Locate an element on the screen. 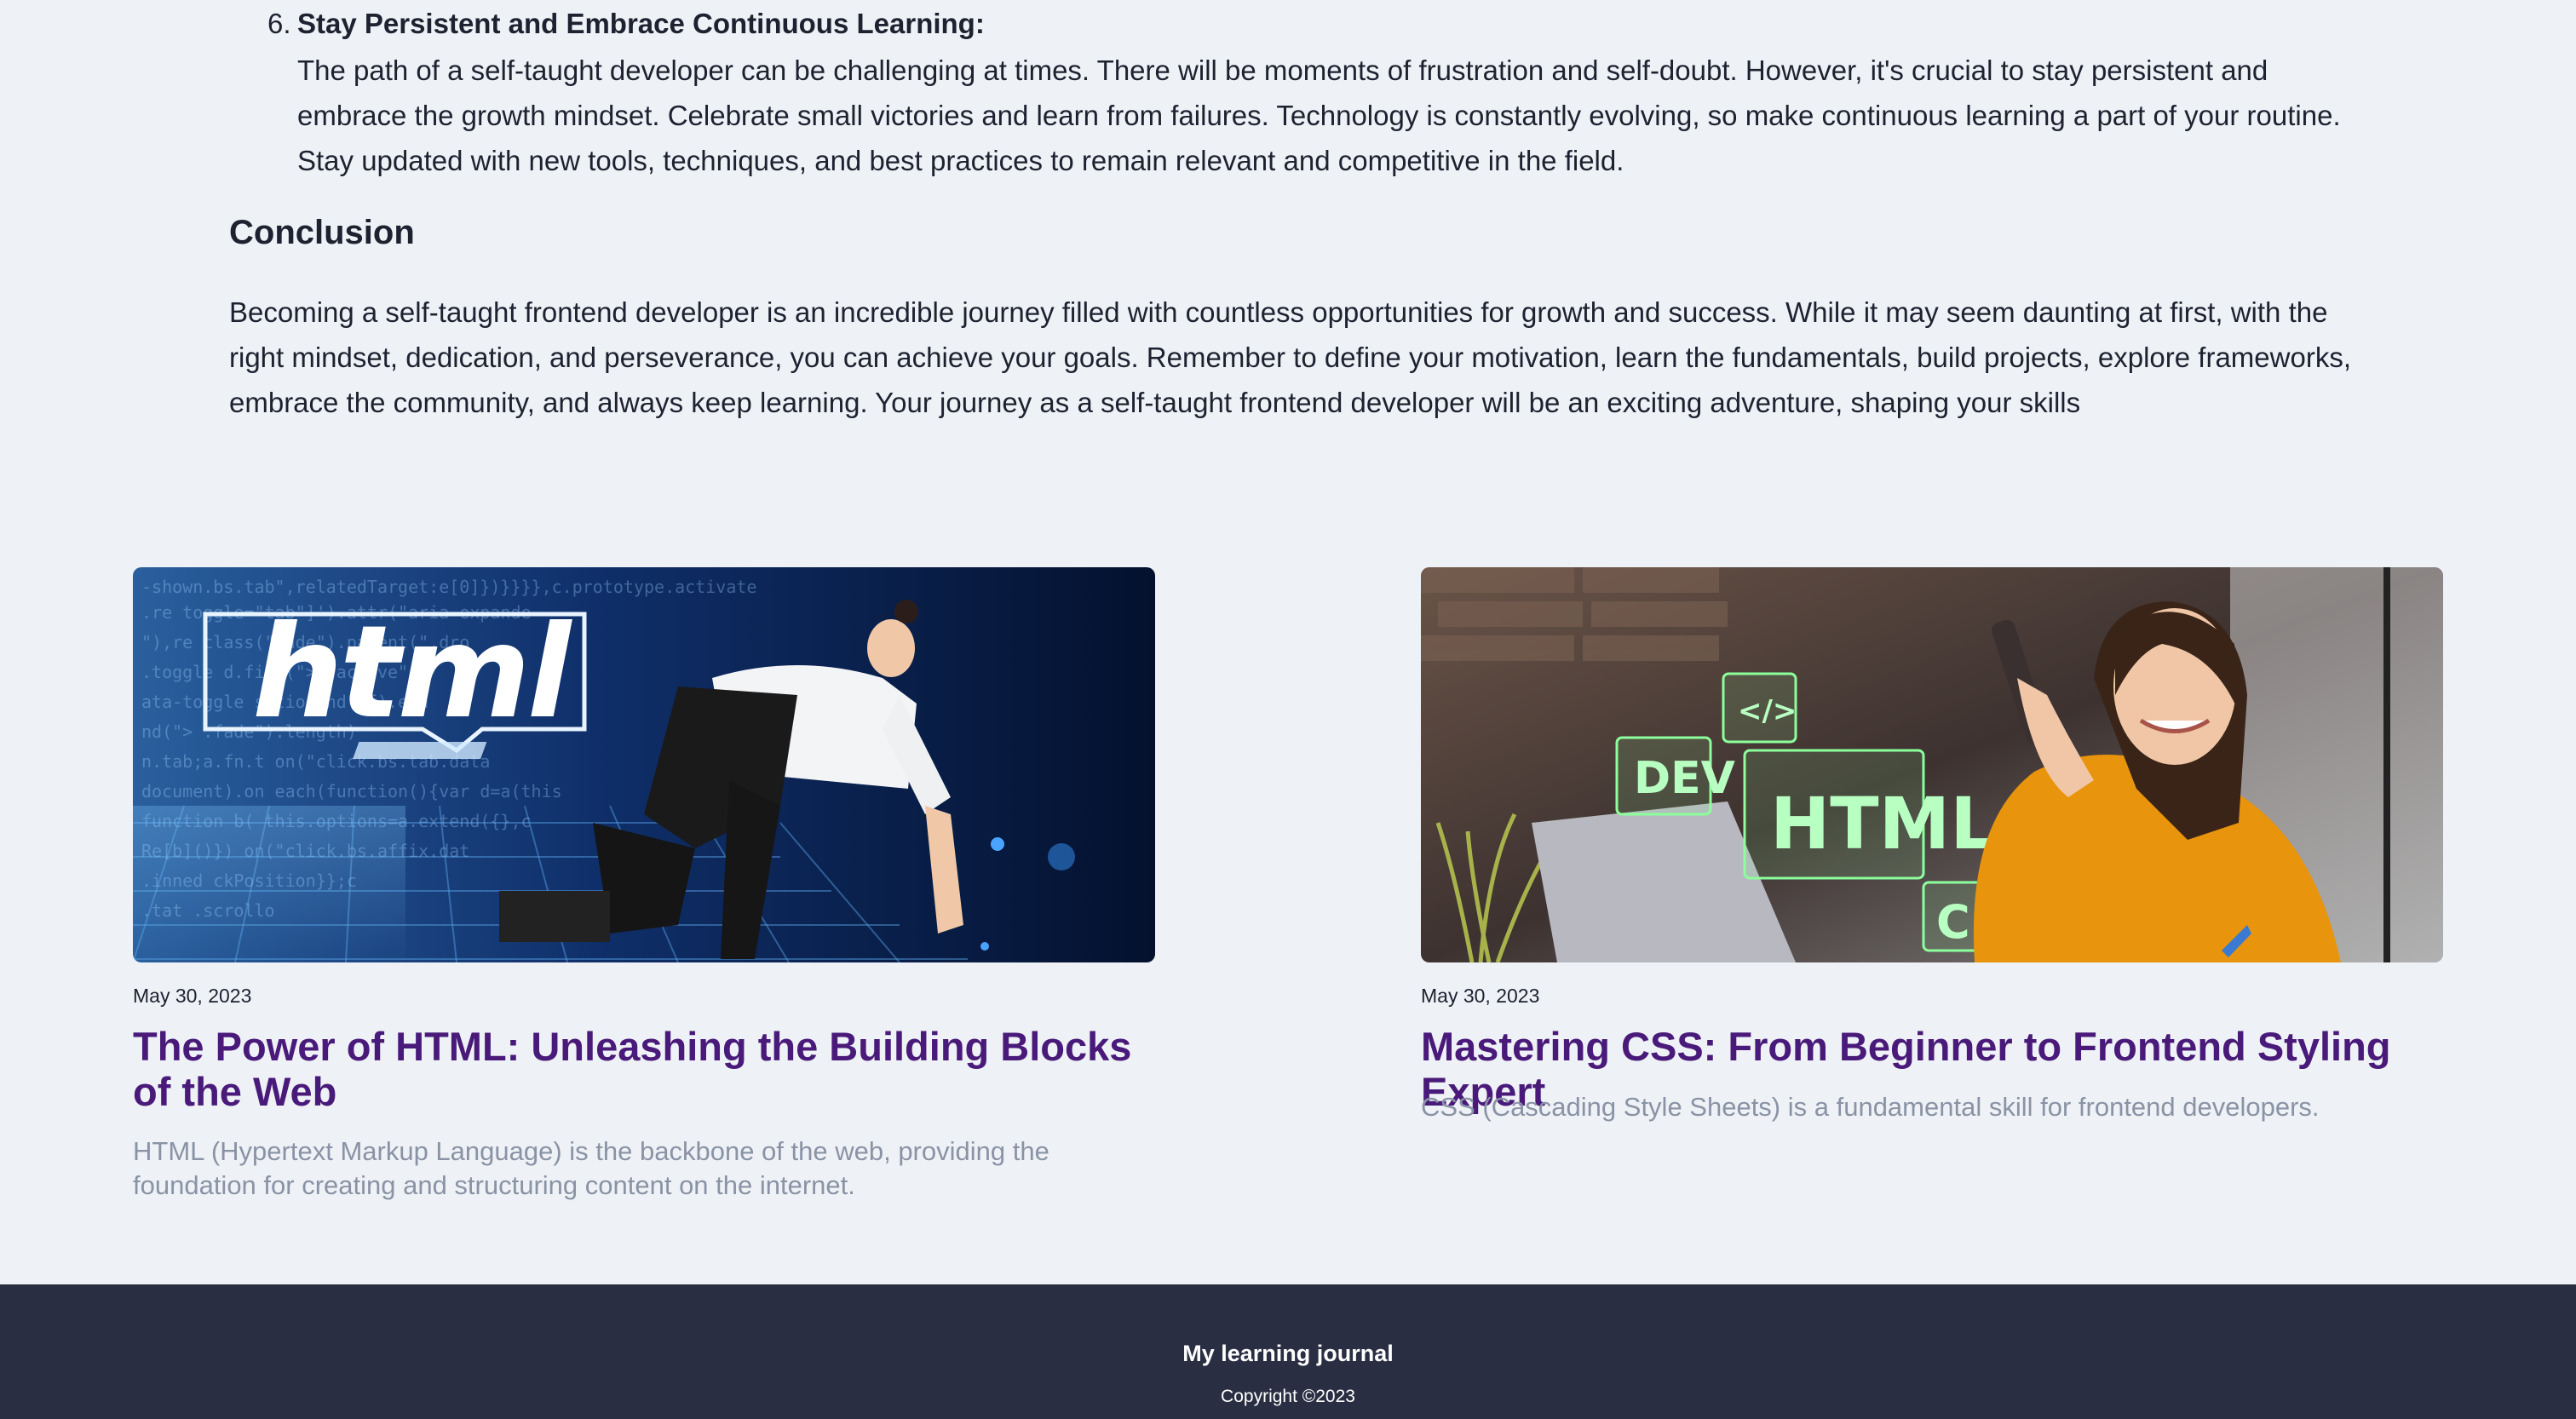  html-label: HTML is located at coordinates (1883, 823).